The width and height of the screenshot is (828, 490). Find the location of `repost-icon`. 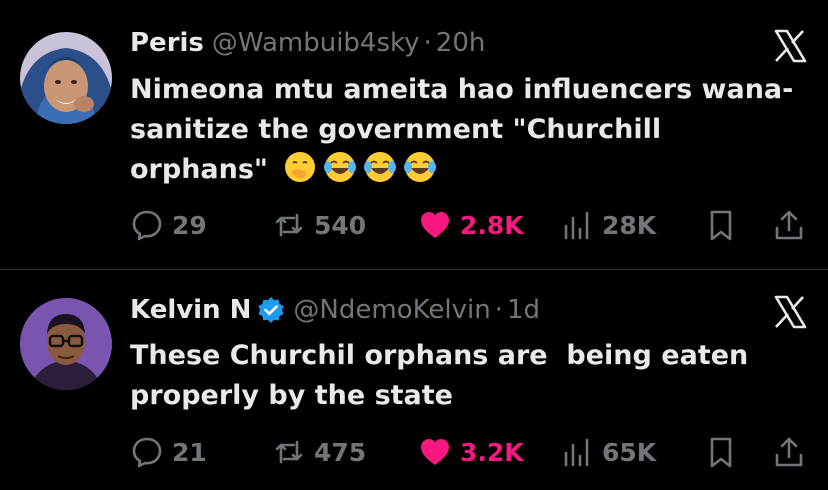

repost-icon is located at coordinates (289, 452).